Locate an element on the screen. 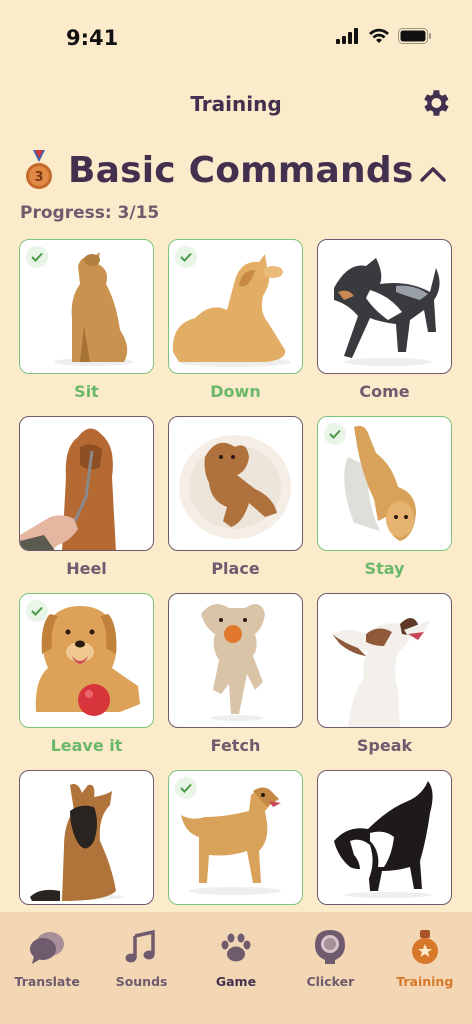 The height and width of the screenshot is (1024, 472). command-card: Stay is located at coordinates (384, 504).